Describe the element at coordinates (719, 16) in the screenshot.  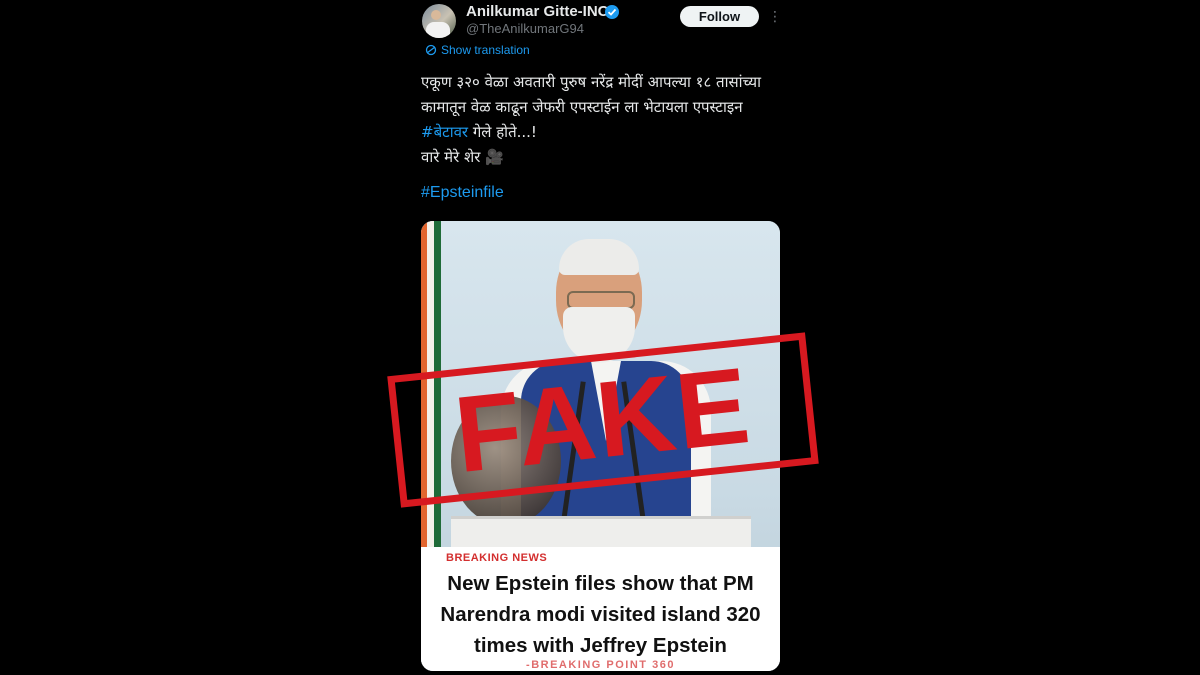
I see `follow-button: Follow` at that location.